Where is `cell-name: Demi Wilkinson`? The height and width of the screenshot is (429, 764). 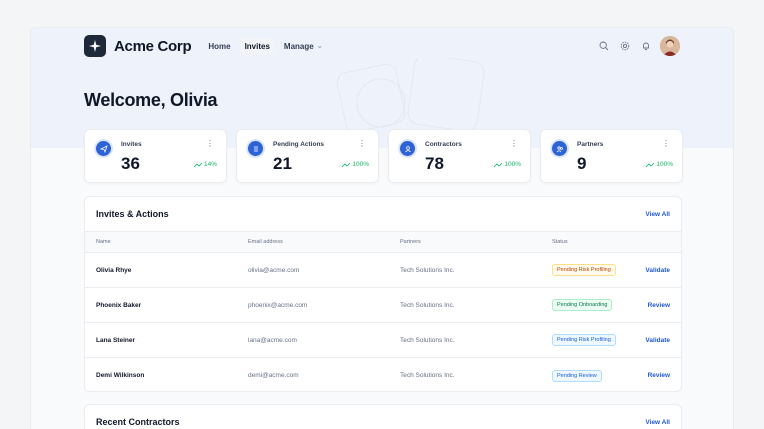 cell-name: Demi Wilkinson is located at coordinates (120, 375).